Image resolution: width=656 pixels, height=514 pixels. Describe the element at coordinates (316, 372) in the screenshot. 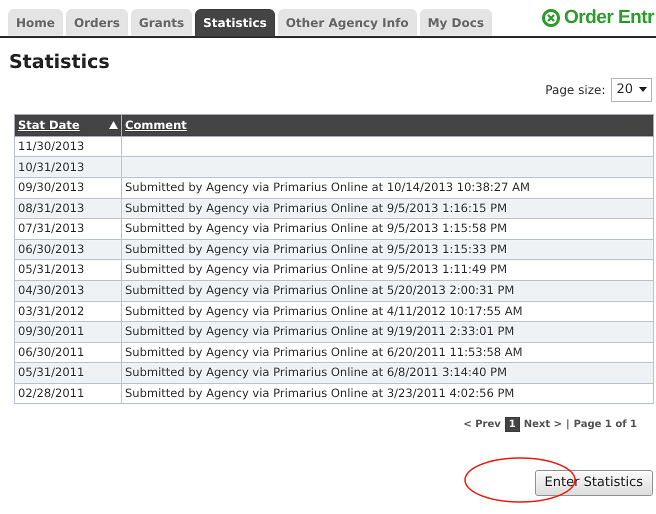

I see `table-cell: Submitted by Agency via Primarius Online at 6/8/2011 3:14:40 PM` at that location.